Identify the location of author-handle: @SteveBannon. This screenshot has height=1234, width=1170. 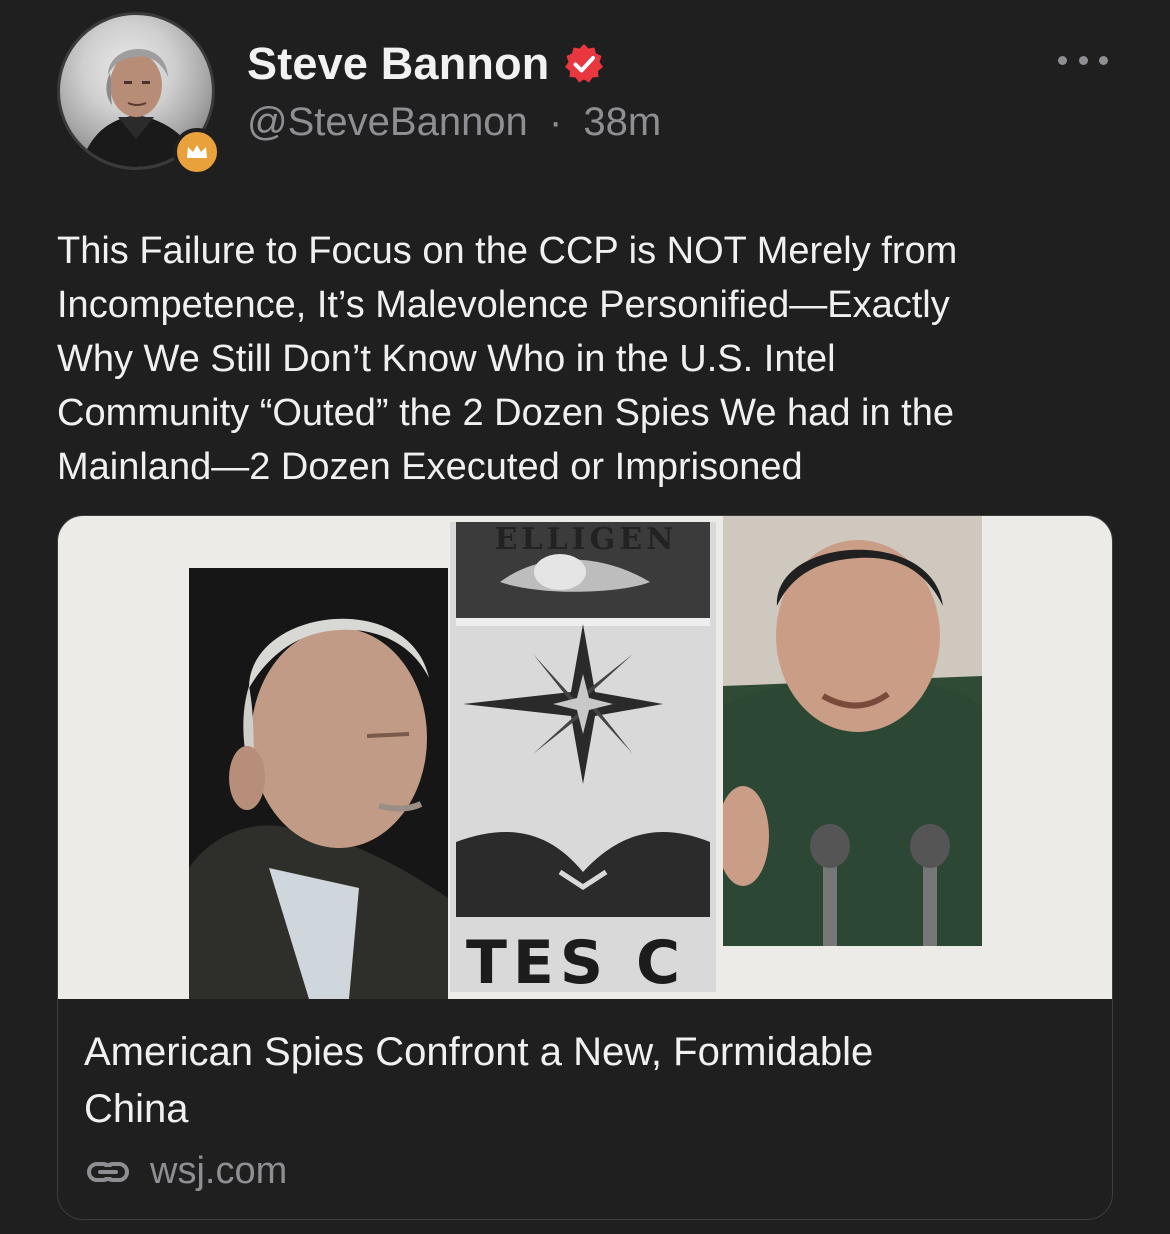
(387, 122).